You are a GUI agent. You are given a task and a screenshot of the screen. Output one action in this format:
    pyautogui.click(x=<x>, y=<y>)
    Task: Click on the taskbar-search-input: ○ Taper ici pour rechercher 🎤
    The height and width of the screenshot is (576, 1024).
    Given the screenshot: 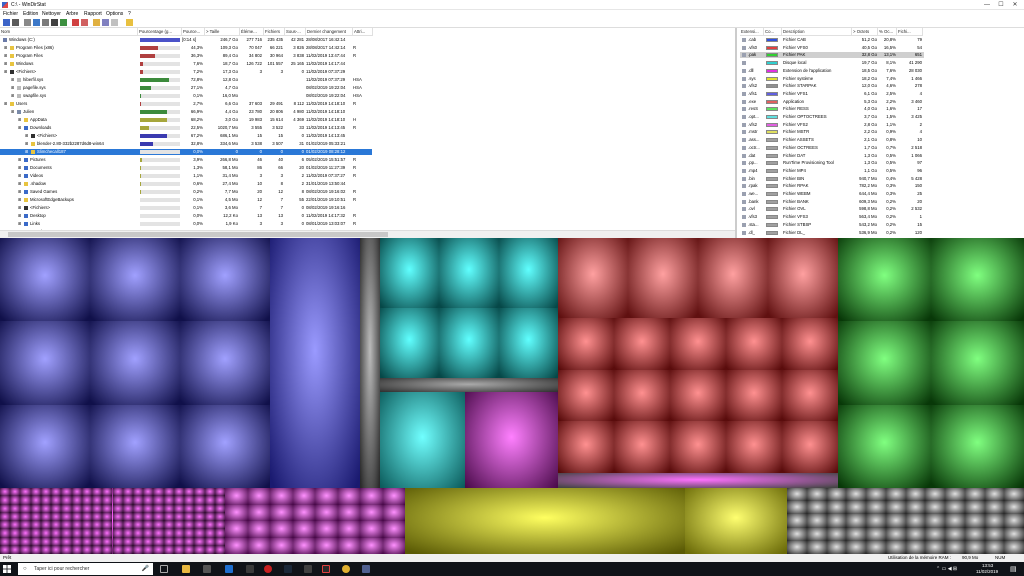 What is the action you would take?
    pyautogui.click(x=85, y=569)
    